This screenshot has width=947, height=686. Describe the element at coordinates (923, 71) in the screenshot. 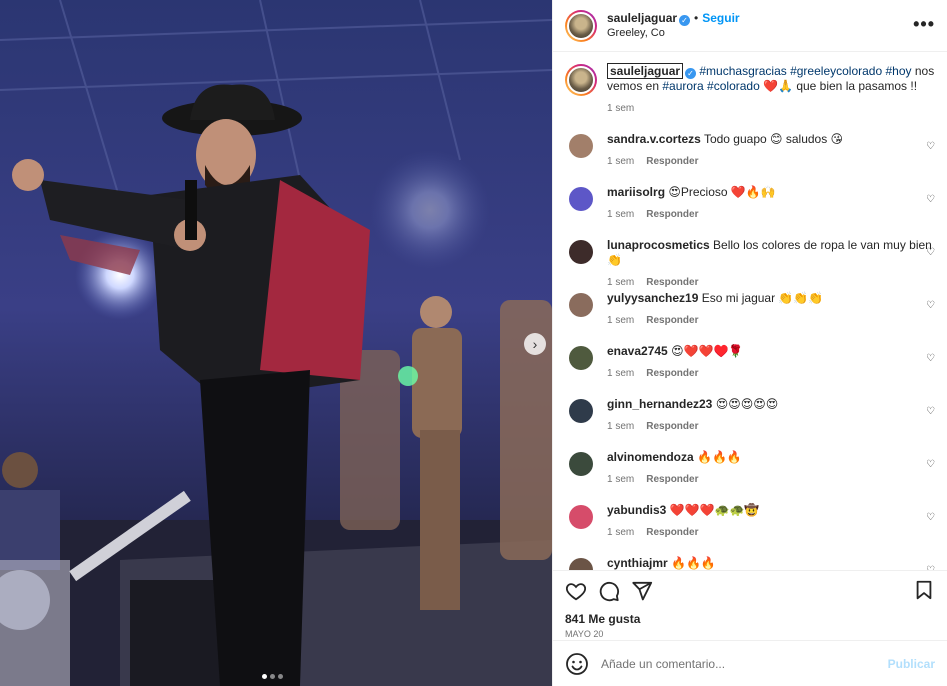

I see `caption-text: nos` at that location.